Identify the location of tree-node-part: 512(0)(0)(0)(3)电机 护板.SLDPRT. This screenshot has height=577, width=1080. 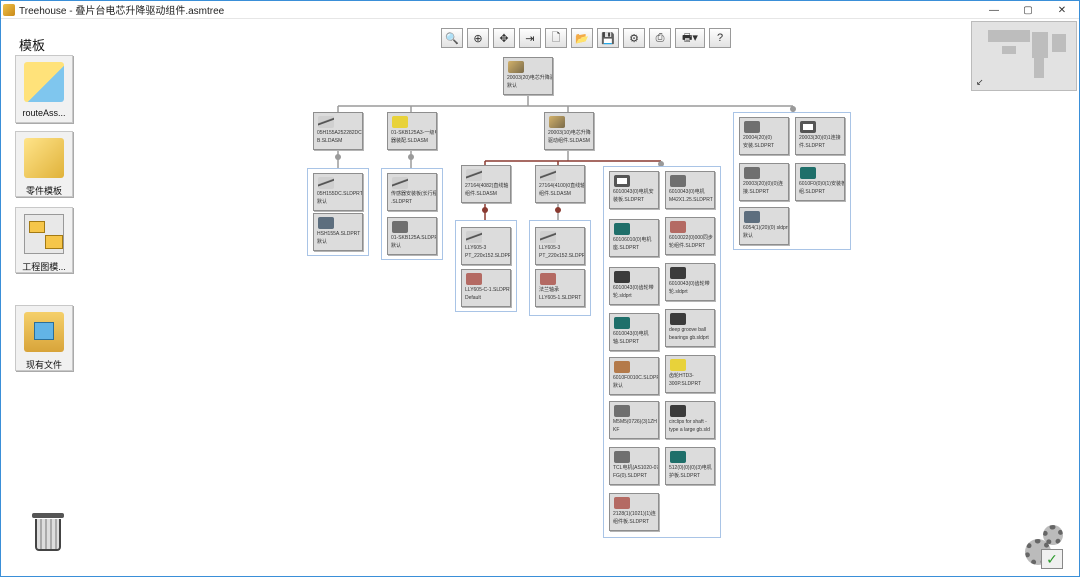
(690, 466).